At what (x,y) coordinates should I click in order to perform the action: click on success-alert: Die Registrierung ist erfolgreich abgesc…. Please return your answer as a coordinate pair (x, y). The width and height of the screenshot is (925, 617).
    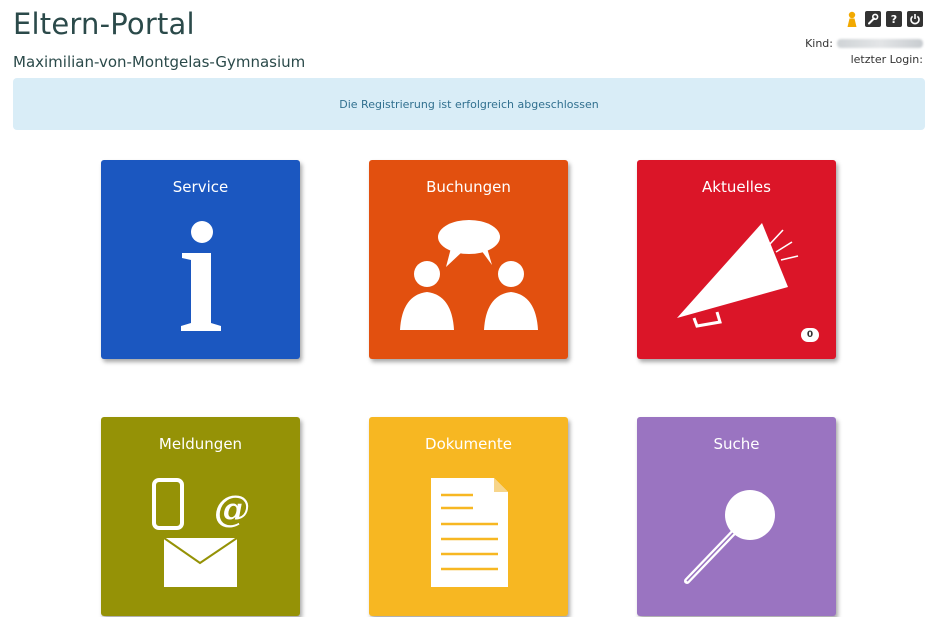
    Looking at the image, I should click on (469, 104).